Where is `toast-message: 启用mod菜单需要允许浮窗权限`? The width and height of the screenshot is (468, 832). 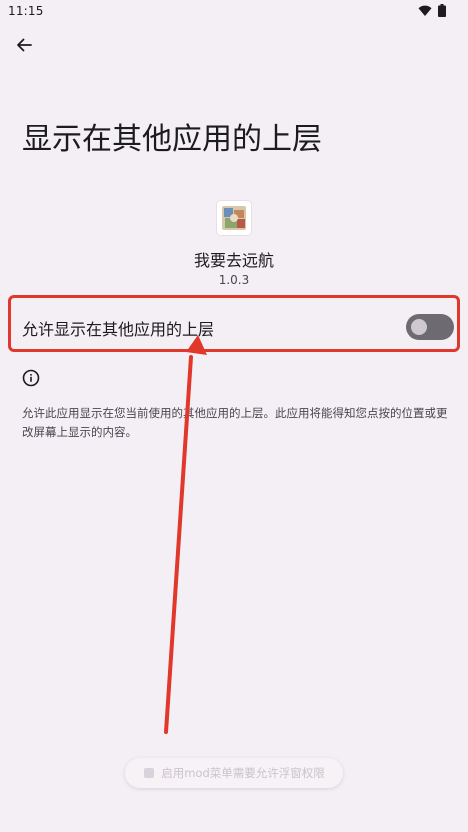 toast-message: 启用mod菜单需要允许浮窗权限 is located at coordinates (234, 773).